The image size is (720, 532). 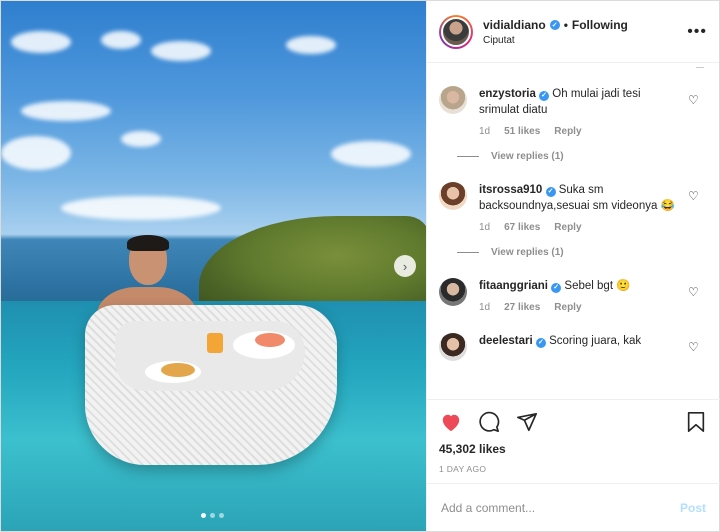 What do you see at coordinates (522, 131) in the screenshot?
I see `comment-likes: 51 likes` at bounding box center [522, 131].